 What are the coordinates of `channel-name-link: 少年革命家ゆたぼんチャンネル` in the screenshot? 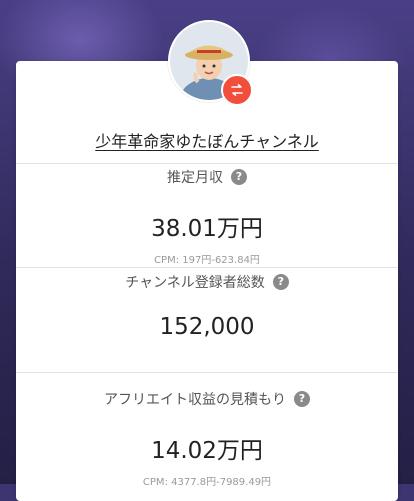 It's located at (207, 140).